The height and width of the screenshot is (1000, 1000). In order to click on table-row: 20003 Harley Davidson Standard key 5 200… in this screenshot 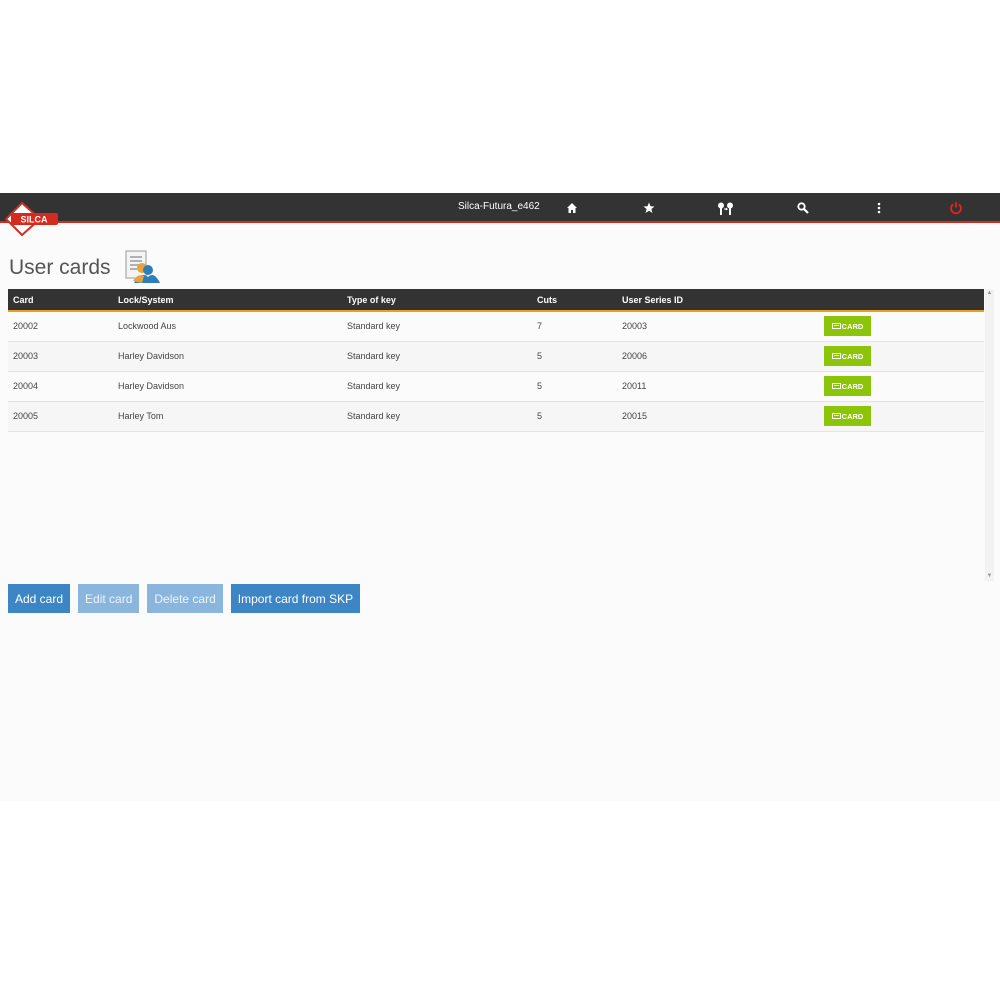, I will do `click(496, 356)`.